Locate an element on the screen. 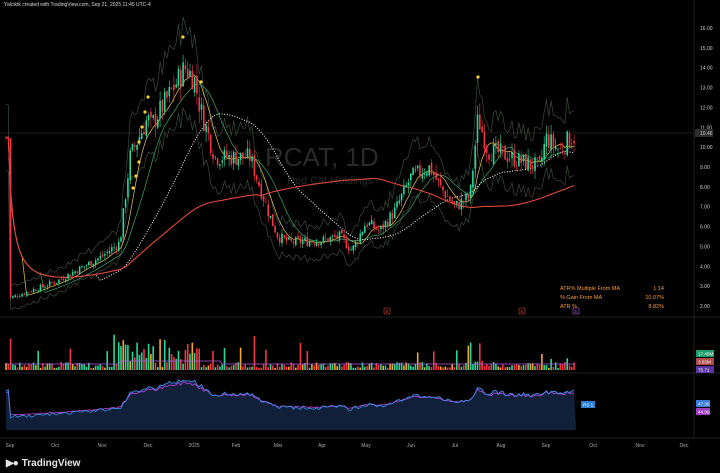  time-tick-label: Aug is located at coordinates (501, 446).